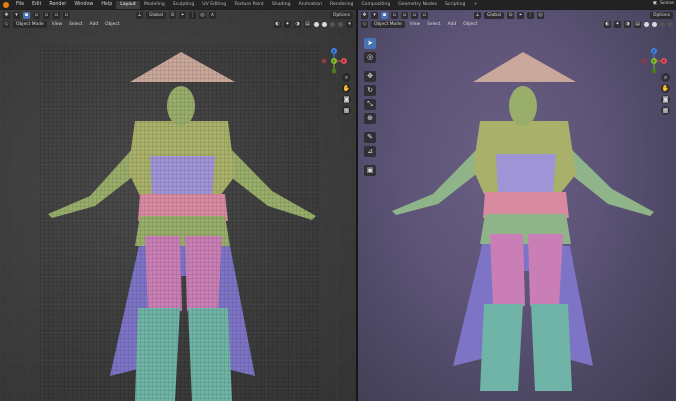 The width and height of the screenshot is (676, 401). What do you see at coordinates (370, 118) in the screenshot?
I see `transform-icon: ⊕` at bounding box center [370, 118].